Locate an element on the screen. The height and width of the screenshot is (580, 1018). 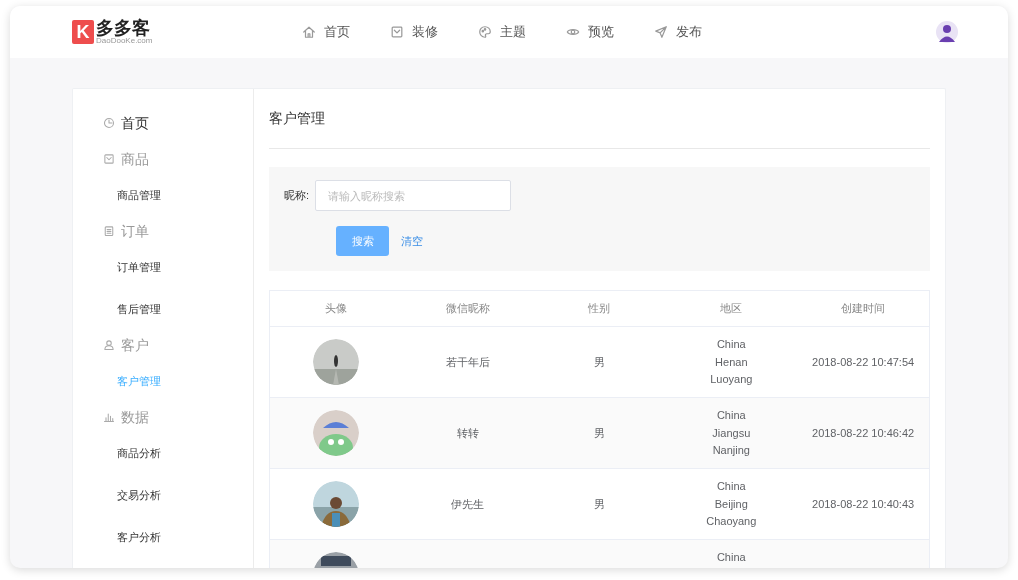
sidebar-group: 首页 is located at coordinates (178, 123).